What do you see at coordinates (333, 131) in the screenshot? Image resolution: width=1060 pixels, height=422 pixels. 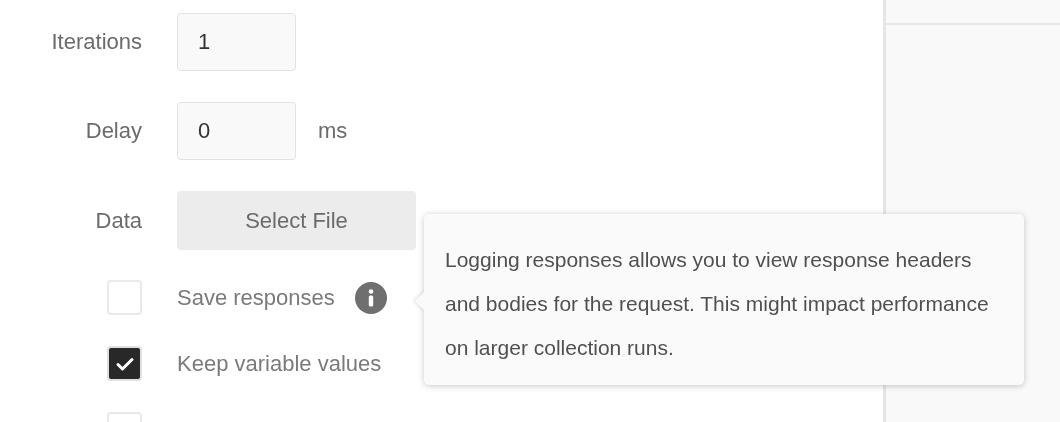 I see `unit-label: ms` at bounding box center [333, 131].